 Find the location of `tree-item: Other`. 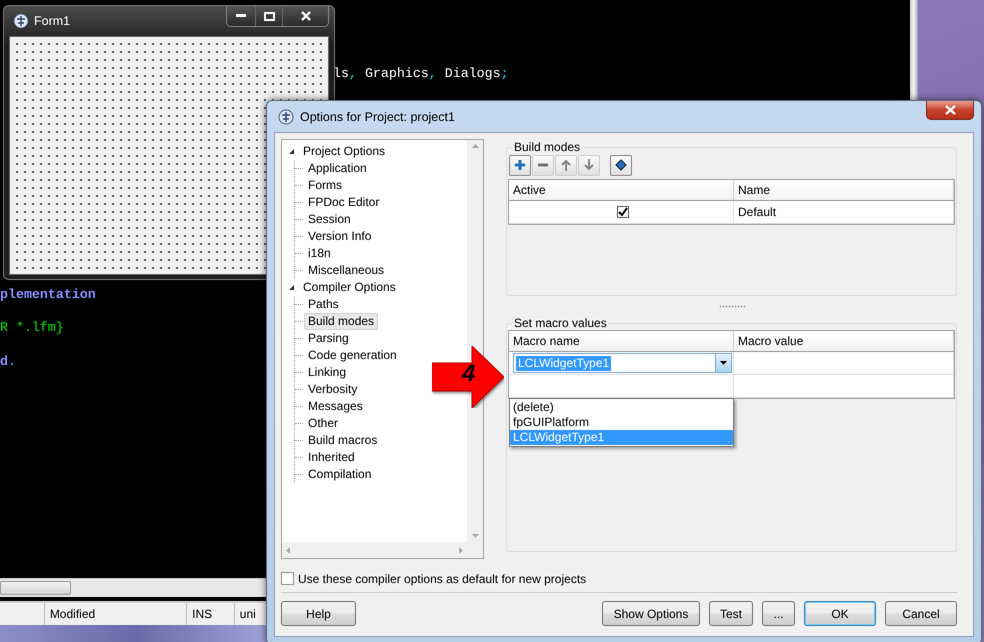

tree-item: Other is located at coordinates (323, 423).